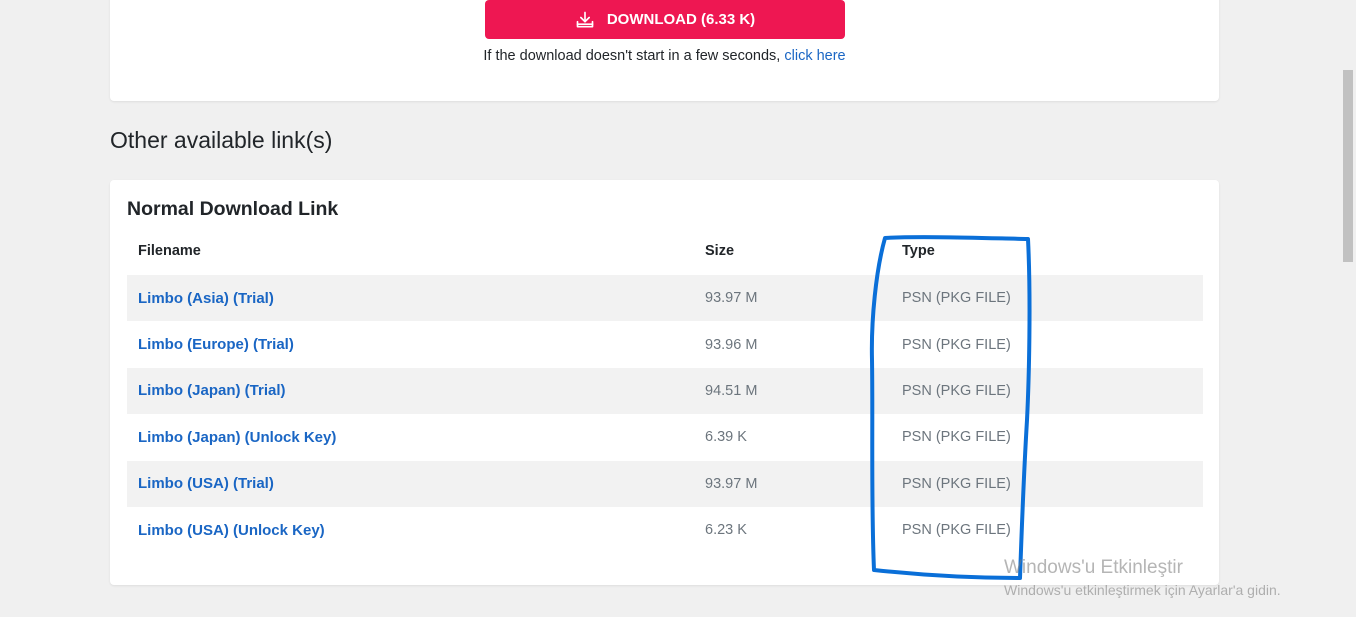 The image size is (1356, 617). I want to click on card-title: Normal Download Link, so click(233, 209).